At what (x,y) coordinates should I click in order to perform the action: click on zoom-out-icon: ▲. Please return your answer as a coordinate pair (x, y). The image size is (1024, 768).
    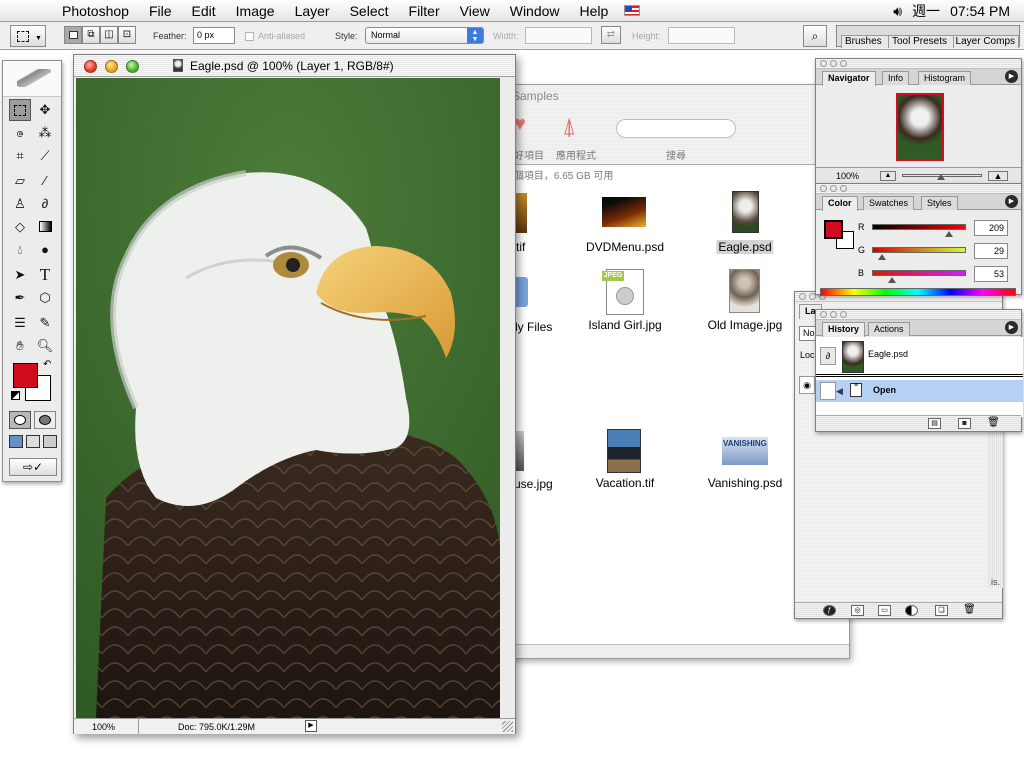
    Looking at the image, I should click on (888, 176).